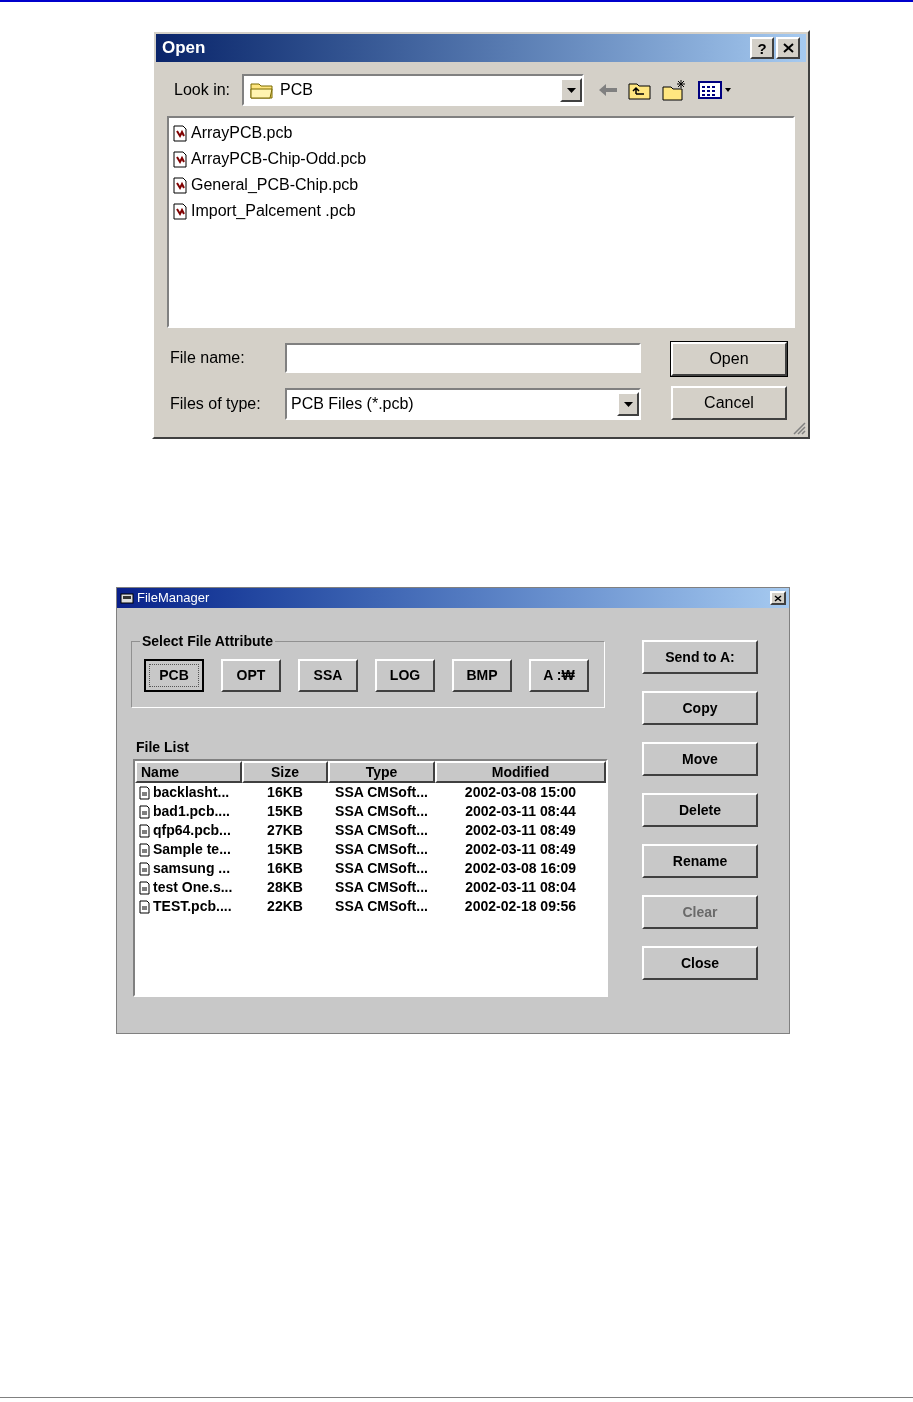  I want to click on file-row: backlasht... 16KB SSA CMSoft... 2002-03-08 15:00, so click(370, 792).